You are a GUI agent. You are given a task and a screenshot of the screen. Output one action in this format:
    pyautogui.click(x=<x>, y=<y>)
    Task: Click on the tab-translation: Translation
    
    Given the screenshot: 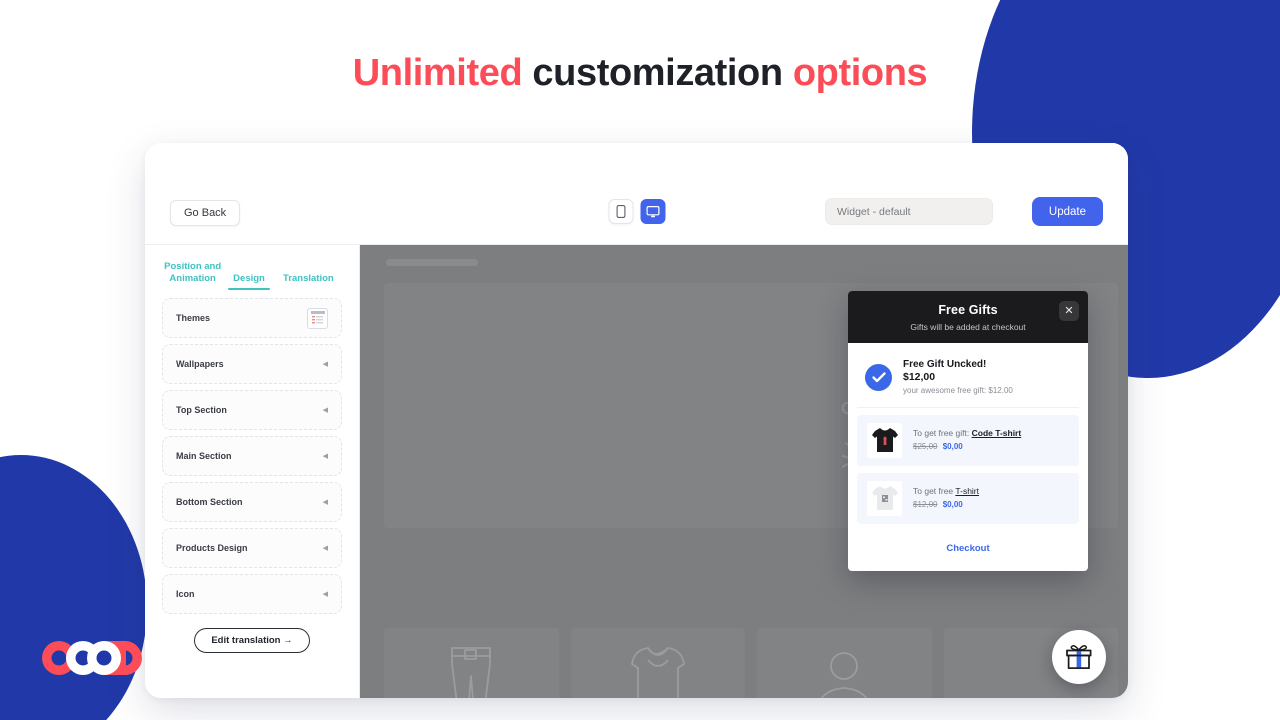 What is the action you would take?
    pyautogui.click(x=308, y=281)
    